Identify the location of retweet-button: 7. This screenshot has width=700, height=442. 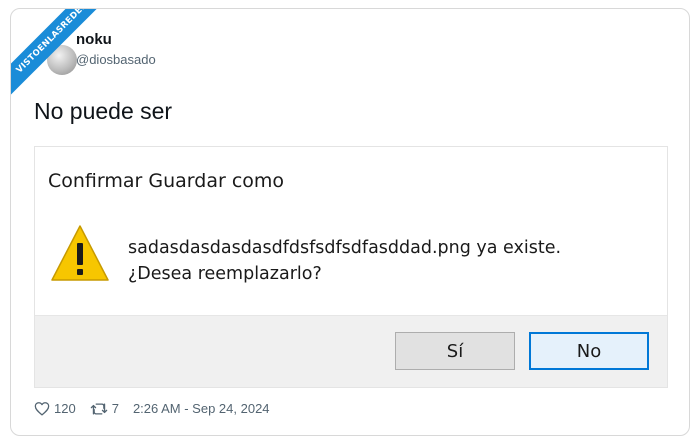
(104, 408).